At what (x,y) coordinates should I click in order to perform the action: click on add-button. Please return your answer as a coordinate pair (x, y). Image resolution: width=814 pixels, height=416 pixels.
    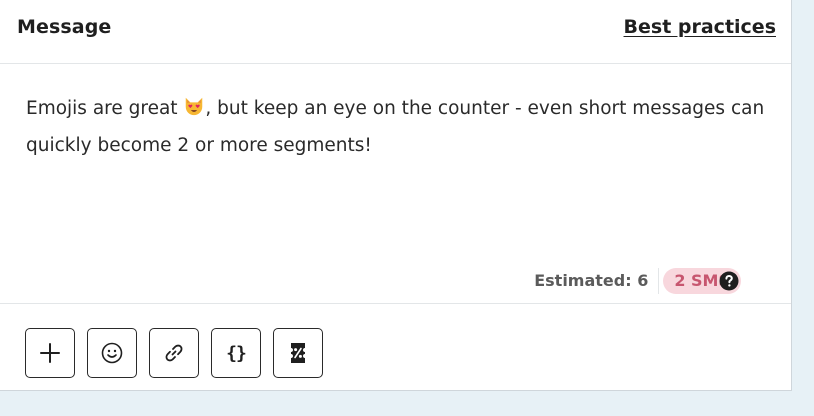
    Looking at the image, I should click on (50, 353).